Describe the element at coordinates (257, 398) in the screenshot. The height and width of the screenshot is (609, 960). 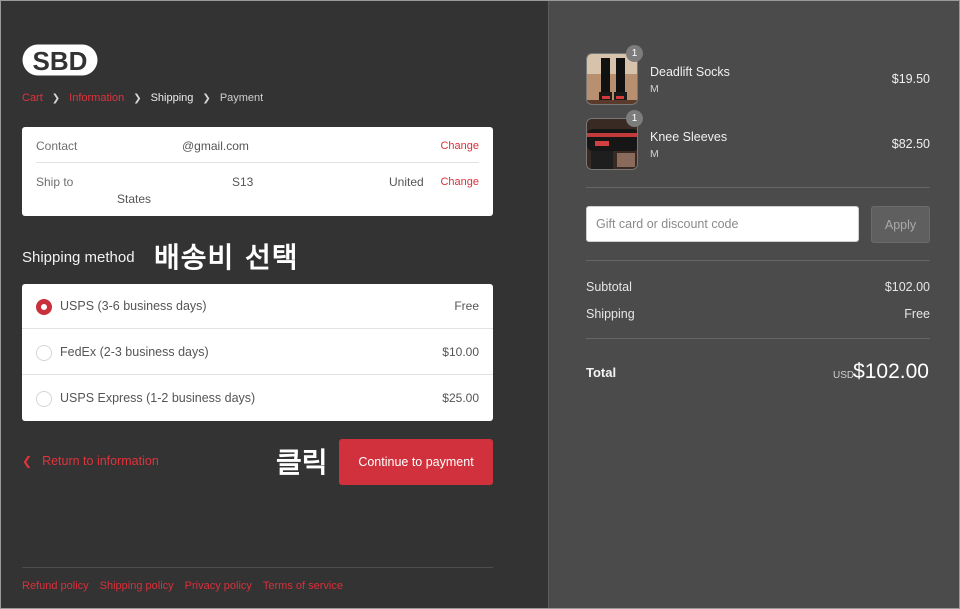
I see `shipping-option-usps-express: USPS Express (1-2 business days) $25.00` at that location.